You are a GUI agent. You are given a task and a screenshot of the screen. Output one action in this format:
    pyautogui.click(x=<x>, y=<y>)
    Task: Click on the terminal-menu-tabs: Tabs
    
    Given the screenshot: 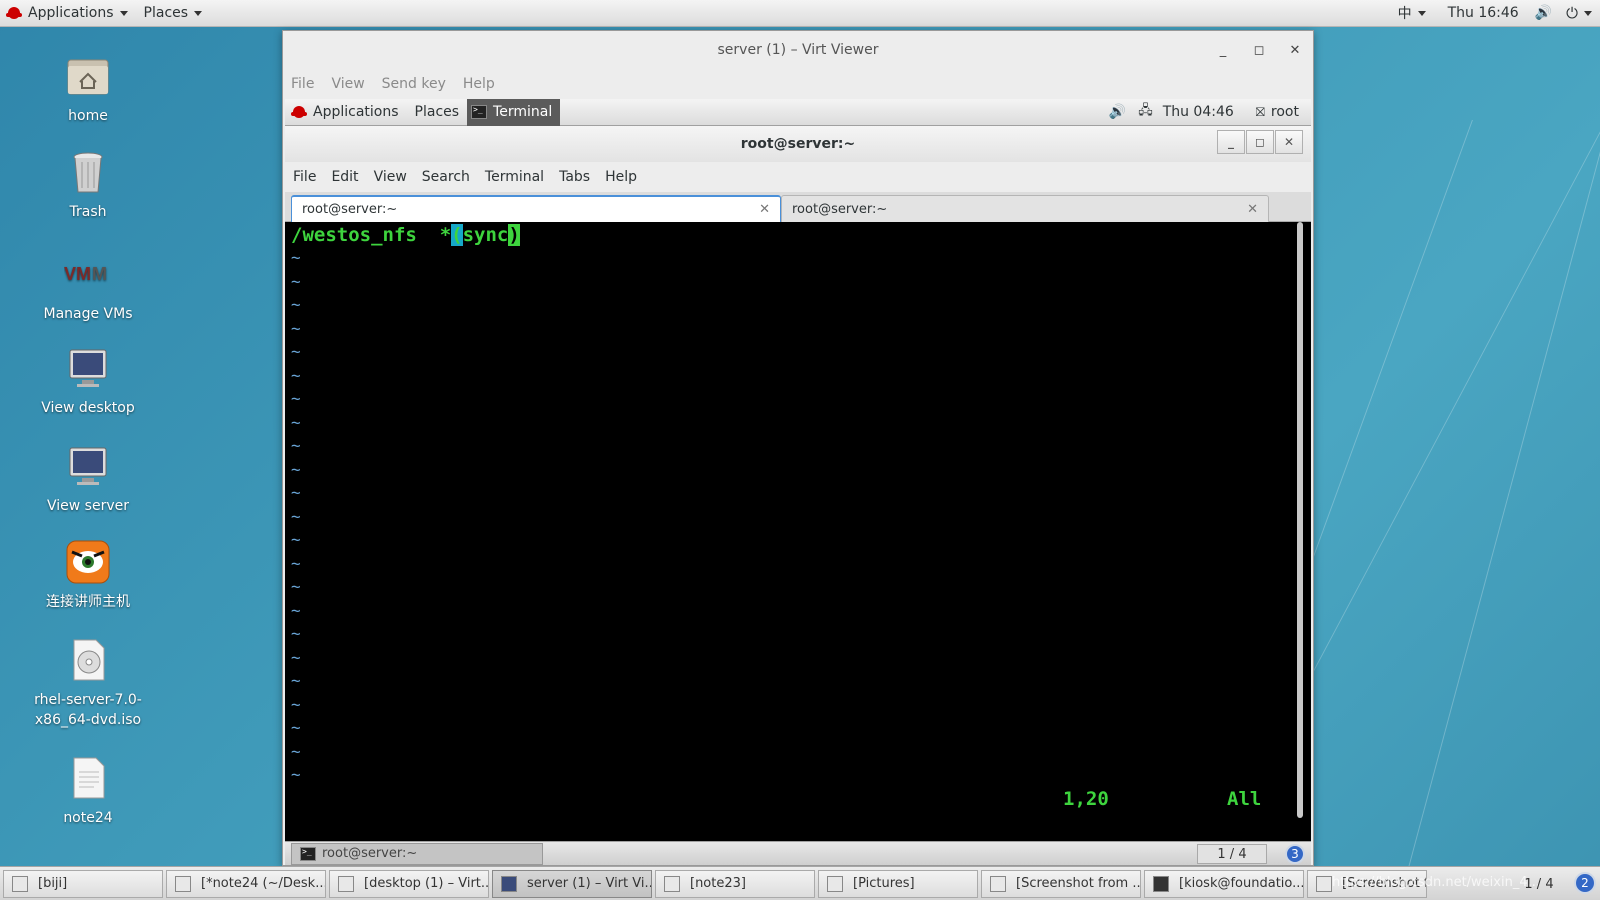 What is the action you would take?
    pyautogui.click(x=574, y=177)
    